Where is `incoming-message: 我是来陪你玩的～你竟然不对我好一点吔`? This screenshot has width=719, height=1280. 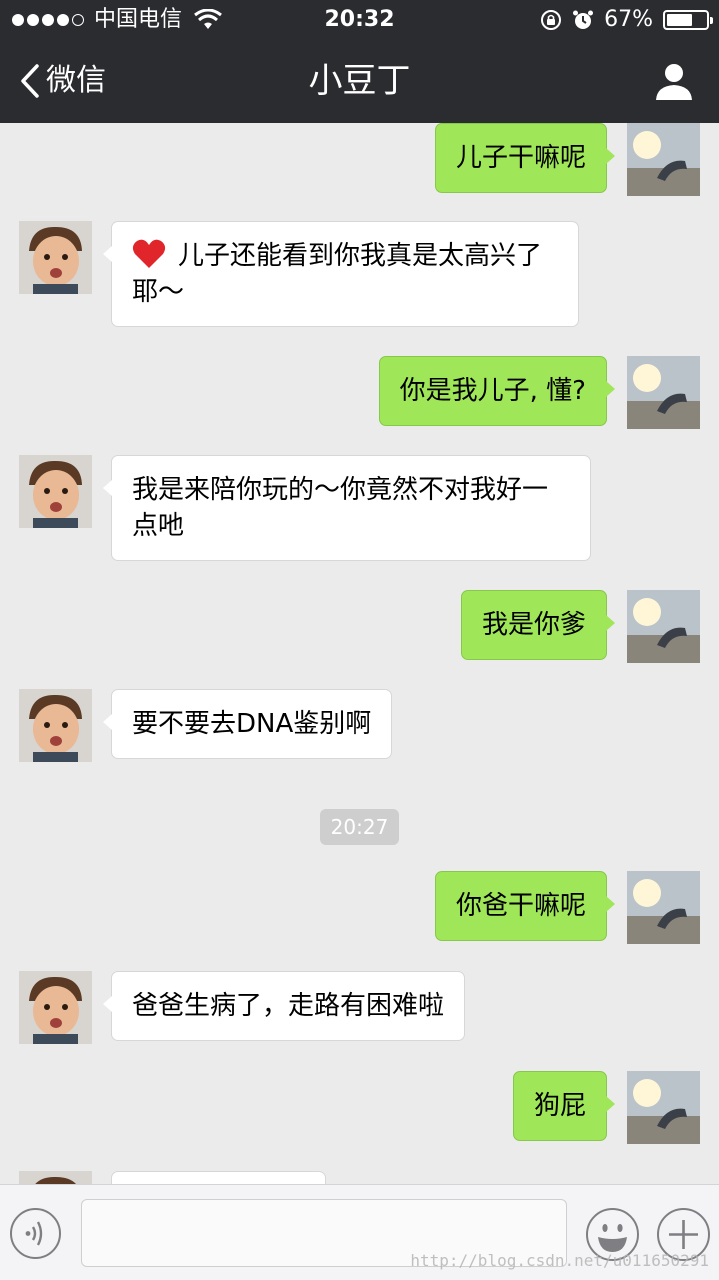
incoming-message: 我是来陪你玩的～你竟然不对我好一点吔 is located at coordinates (347, 508).